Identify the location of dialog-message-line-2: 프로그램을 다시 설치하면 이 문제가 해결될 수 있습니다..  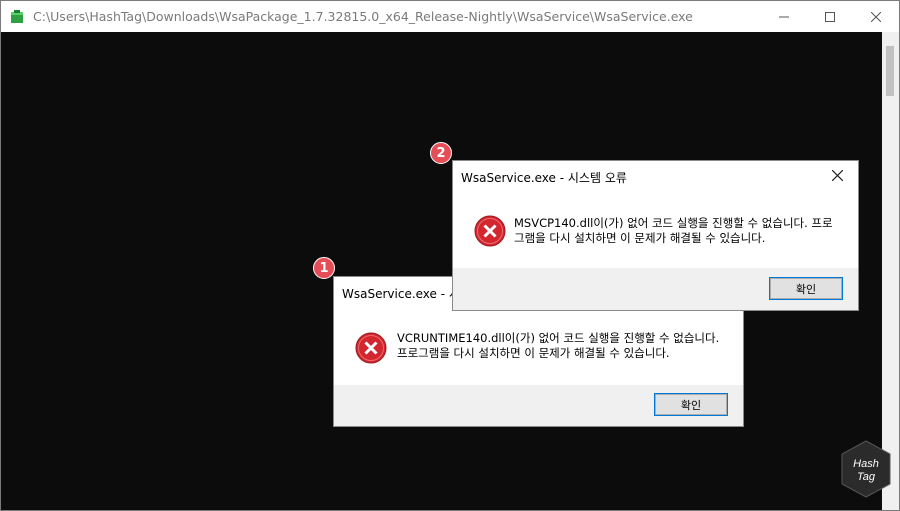
(533, 353).